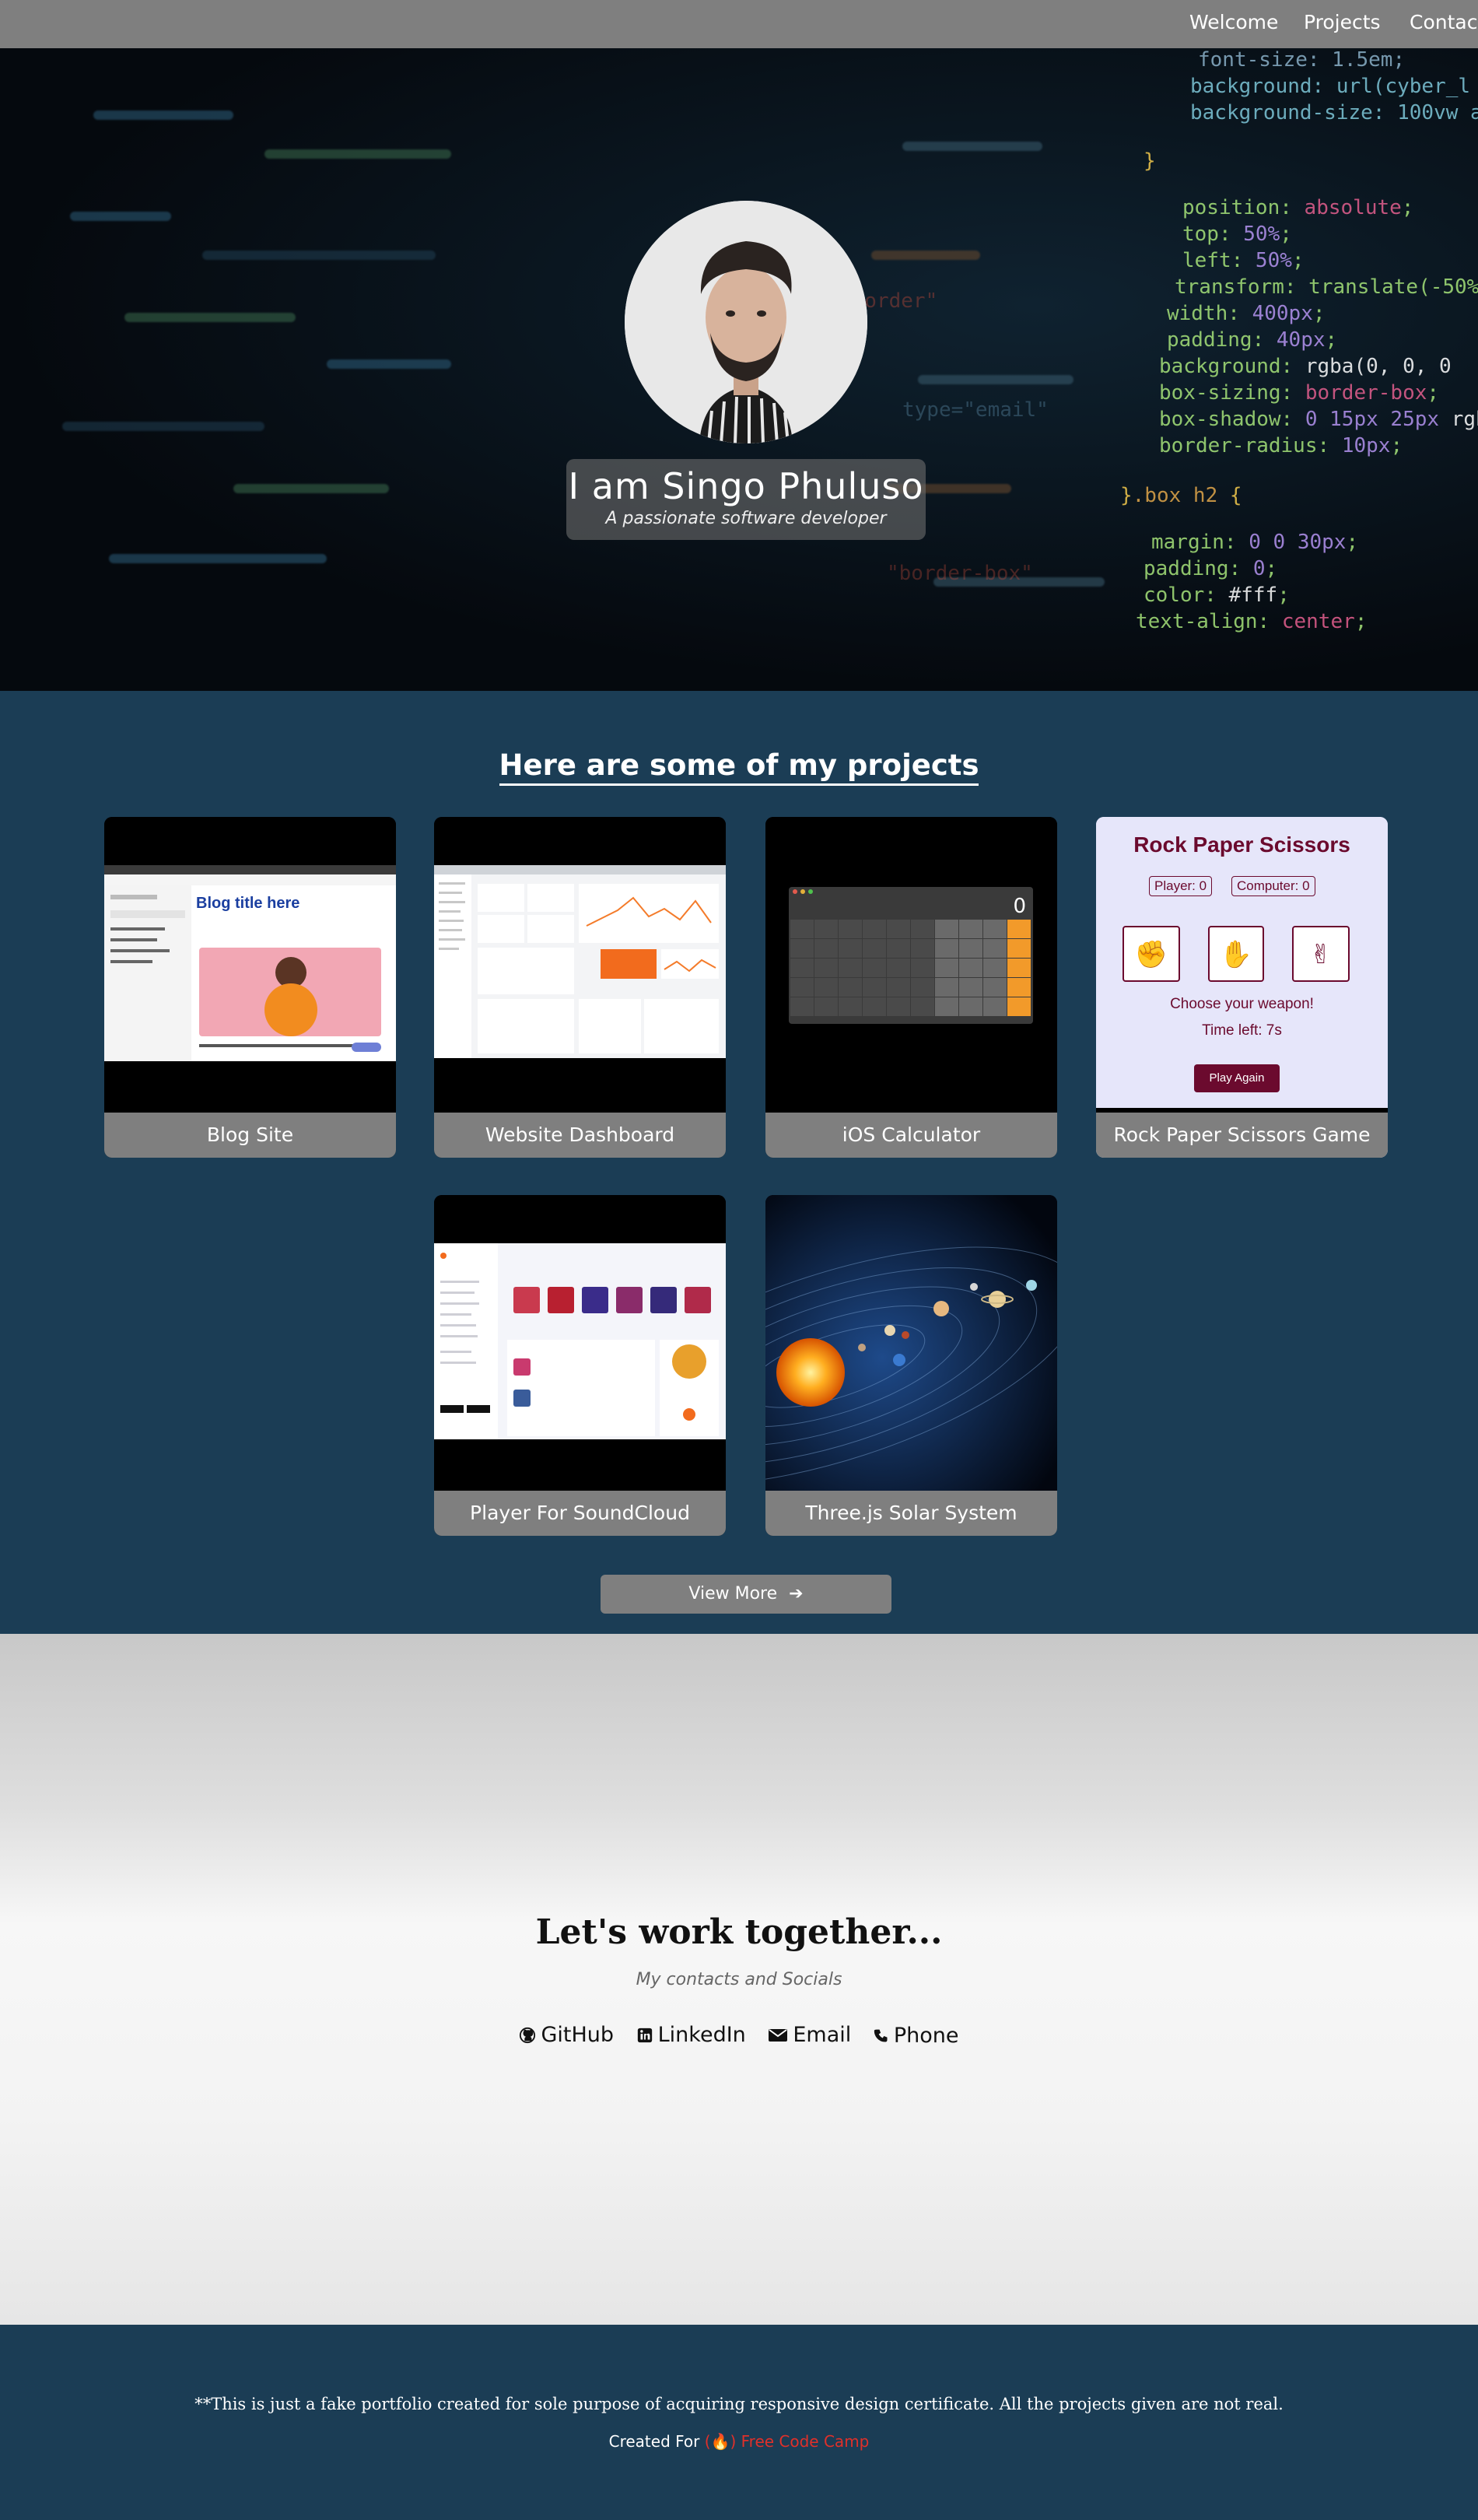  Describe the element at coordinates (733, 1593) in the screenshot. I see `view-more-label: View More` at that location.